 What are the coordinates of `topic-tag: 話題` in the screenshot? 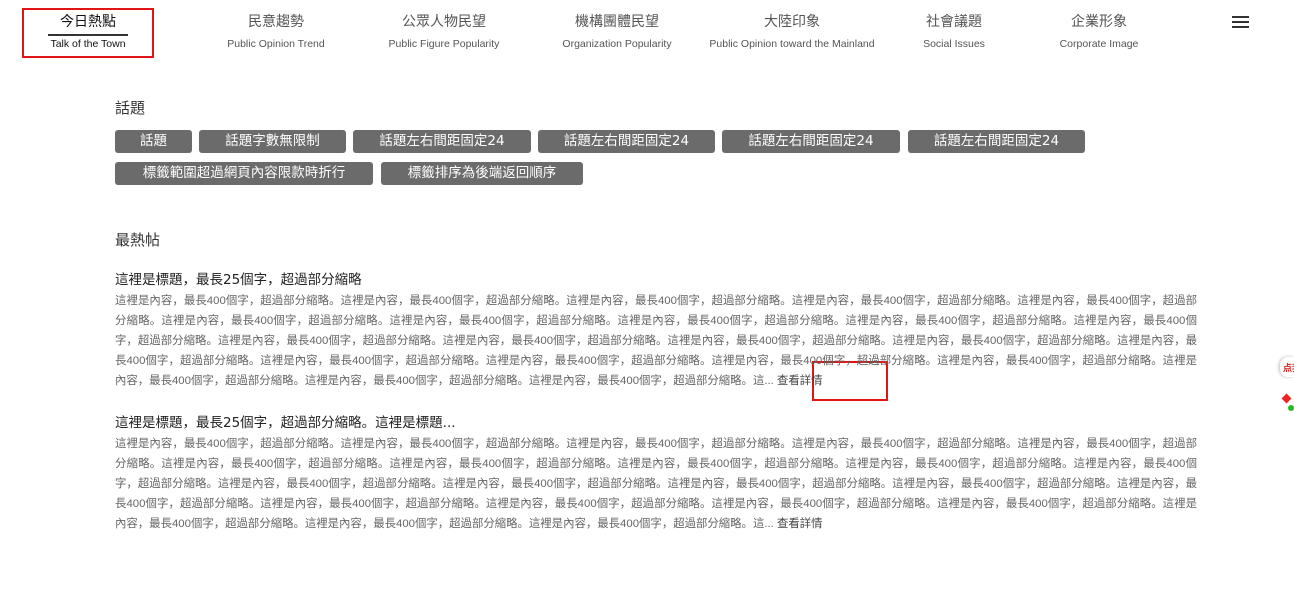 It's located at (153, 141).